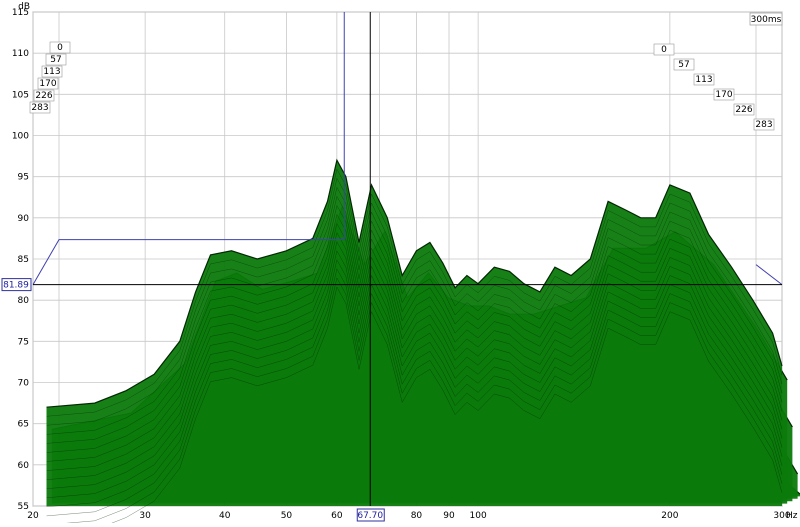 The width and height of the screenshot is (800, 527). Describe the element at coordinates (33, 516) in the screenshot. I see `x-tick-label: 20` at that location.